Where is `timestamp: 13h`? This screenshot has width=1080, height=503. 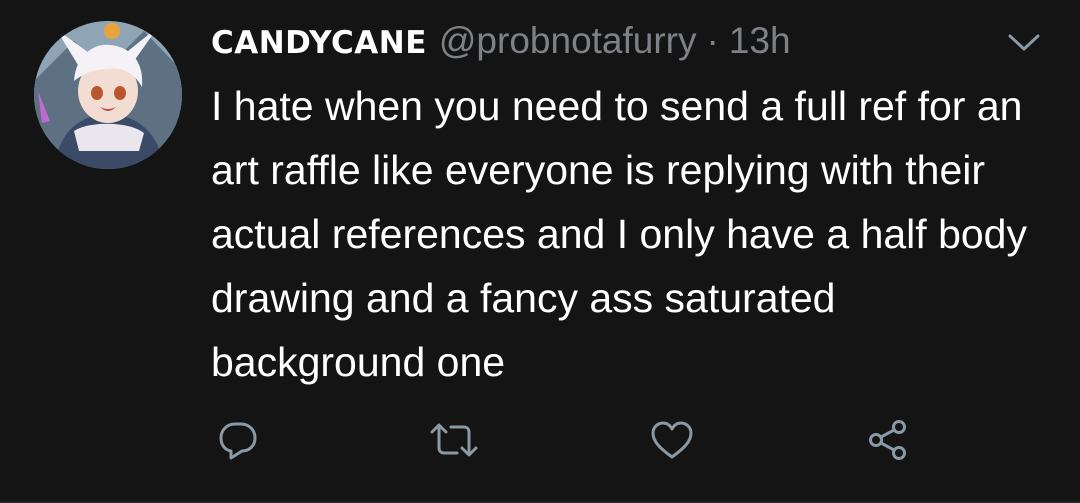
timestamp: 13h is located at coordinates (760, 41).